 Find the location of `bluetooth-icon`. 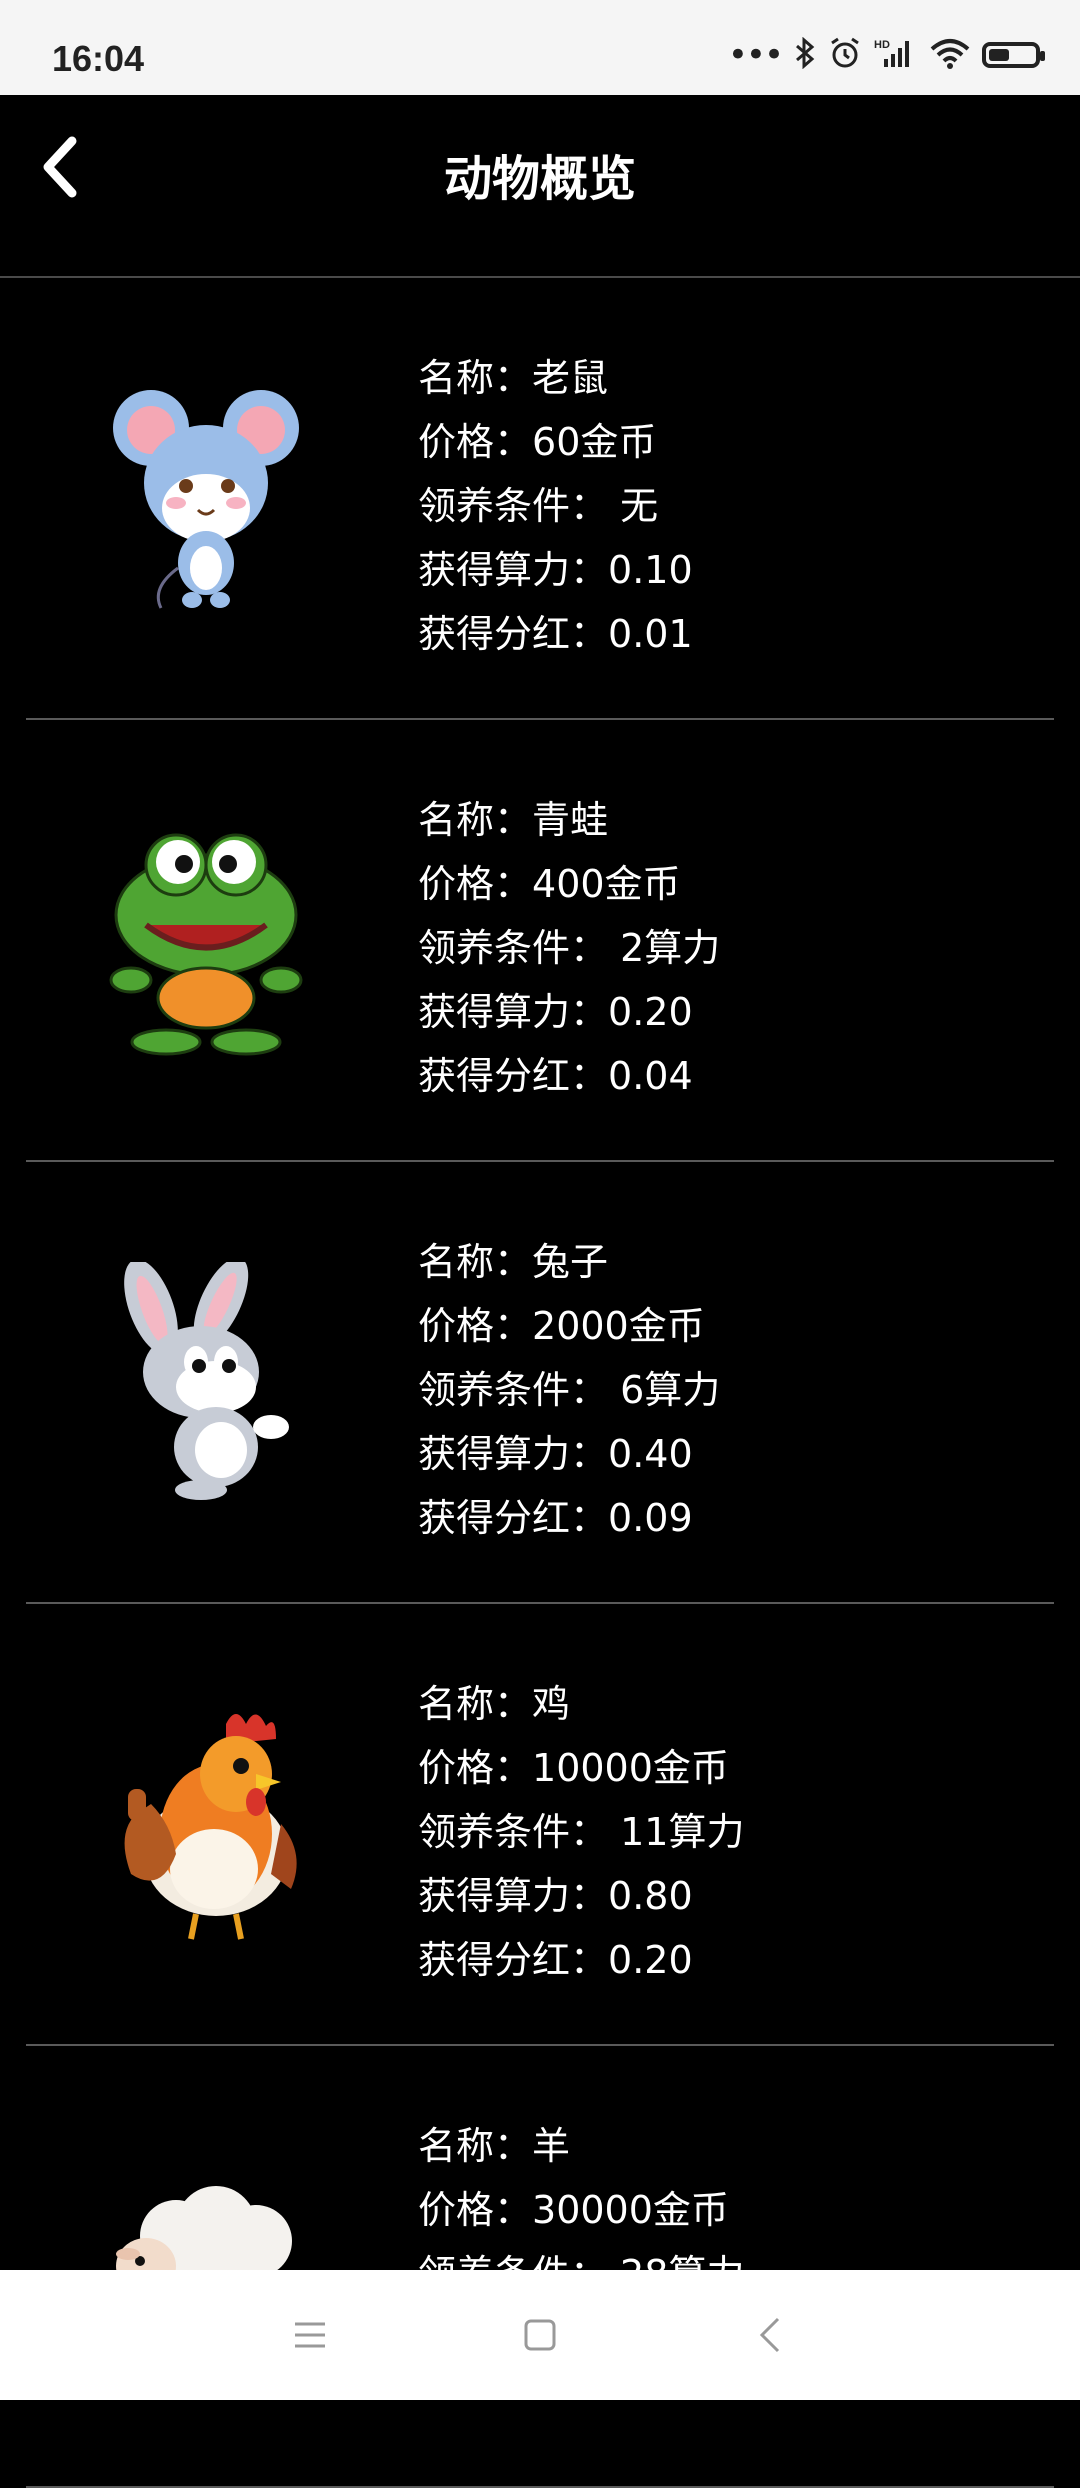

bluetooth-icon is located at coordinates (805, 54).